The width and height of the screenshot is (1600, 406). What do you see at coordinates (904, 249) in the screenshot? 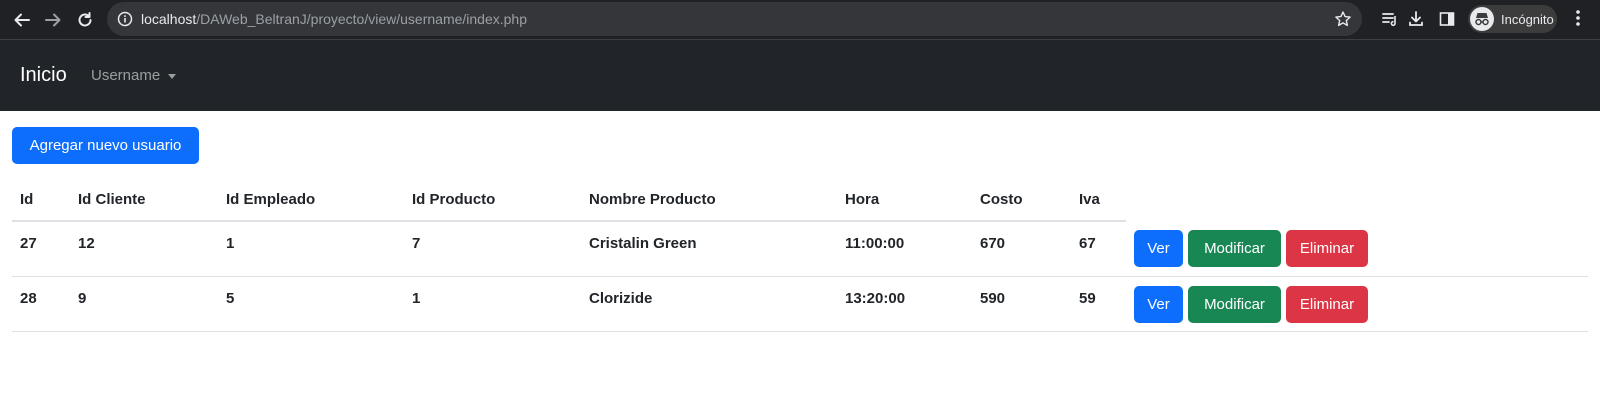
I see `cell-hora: 11:00:00` at bounding box center [904, 249].